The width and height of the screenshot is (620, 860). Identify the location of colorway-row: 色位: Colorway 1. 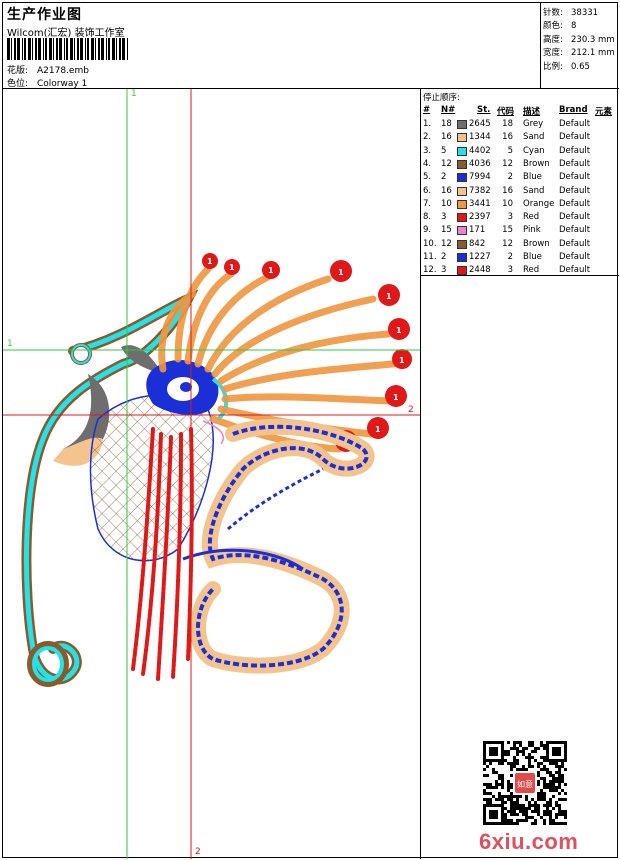
(47, 82).